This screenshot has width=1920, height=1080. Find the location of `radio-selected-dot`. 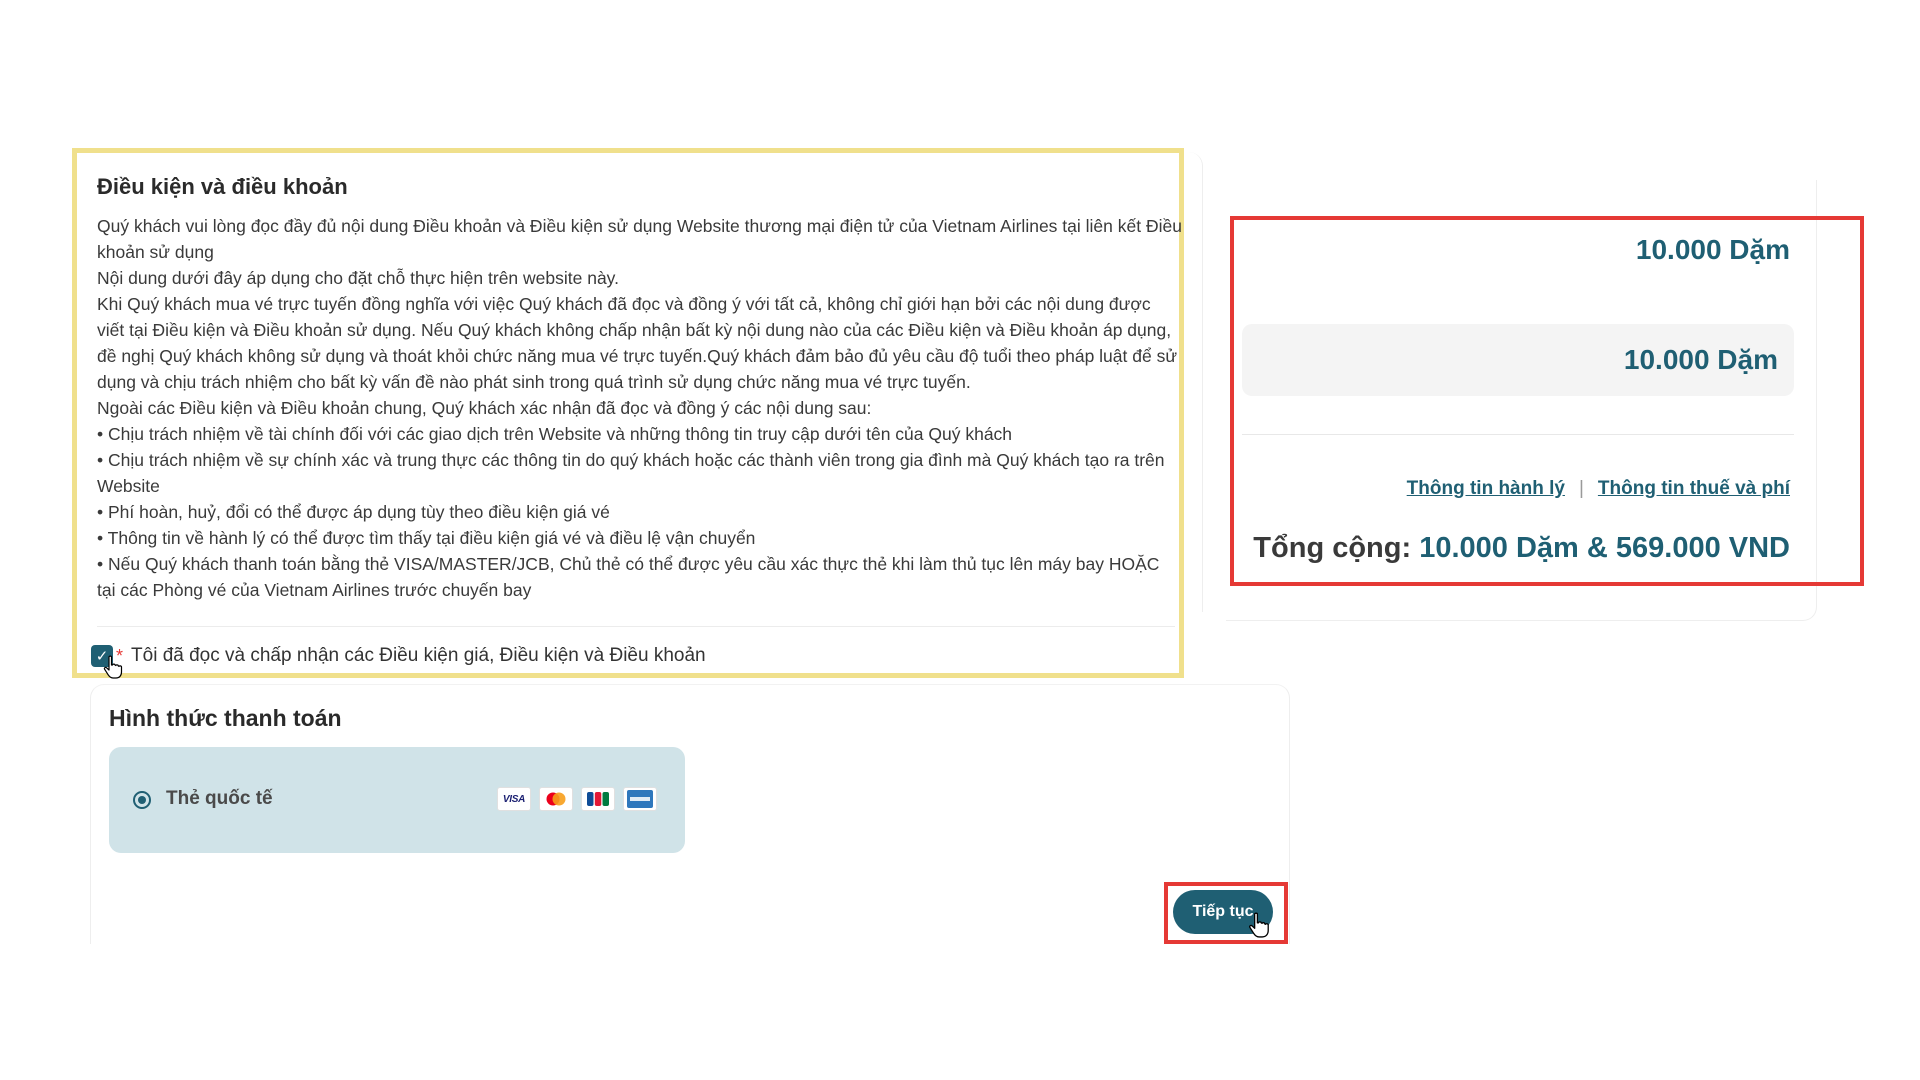

radio-selected-dot is located at coordinates (142, 800).